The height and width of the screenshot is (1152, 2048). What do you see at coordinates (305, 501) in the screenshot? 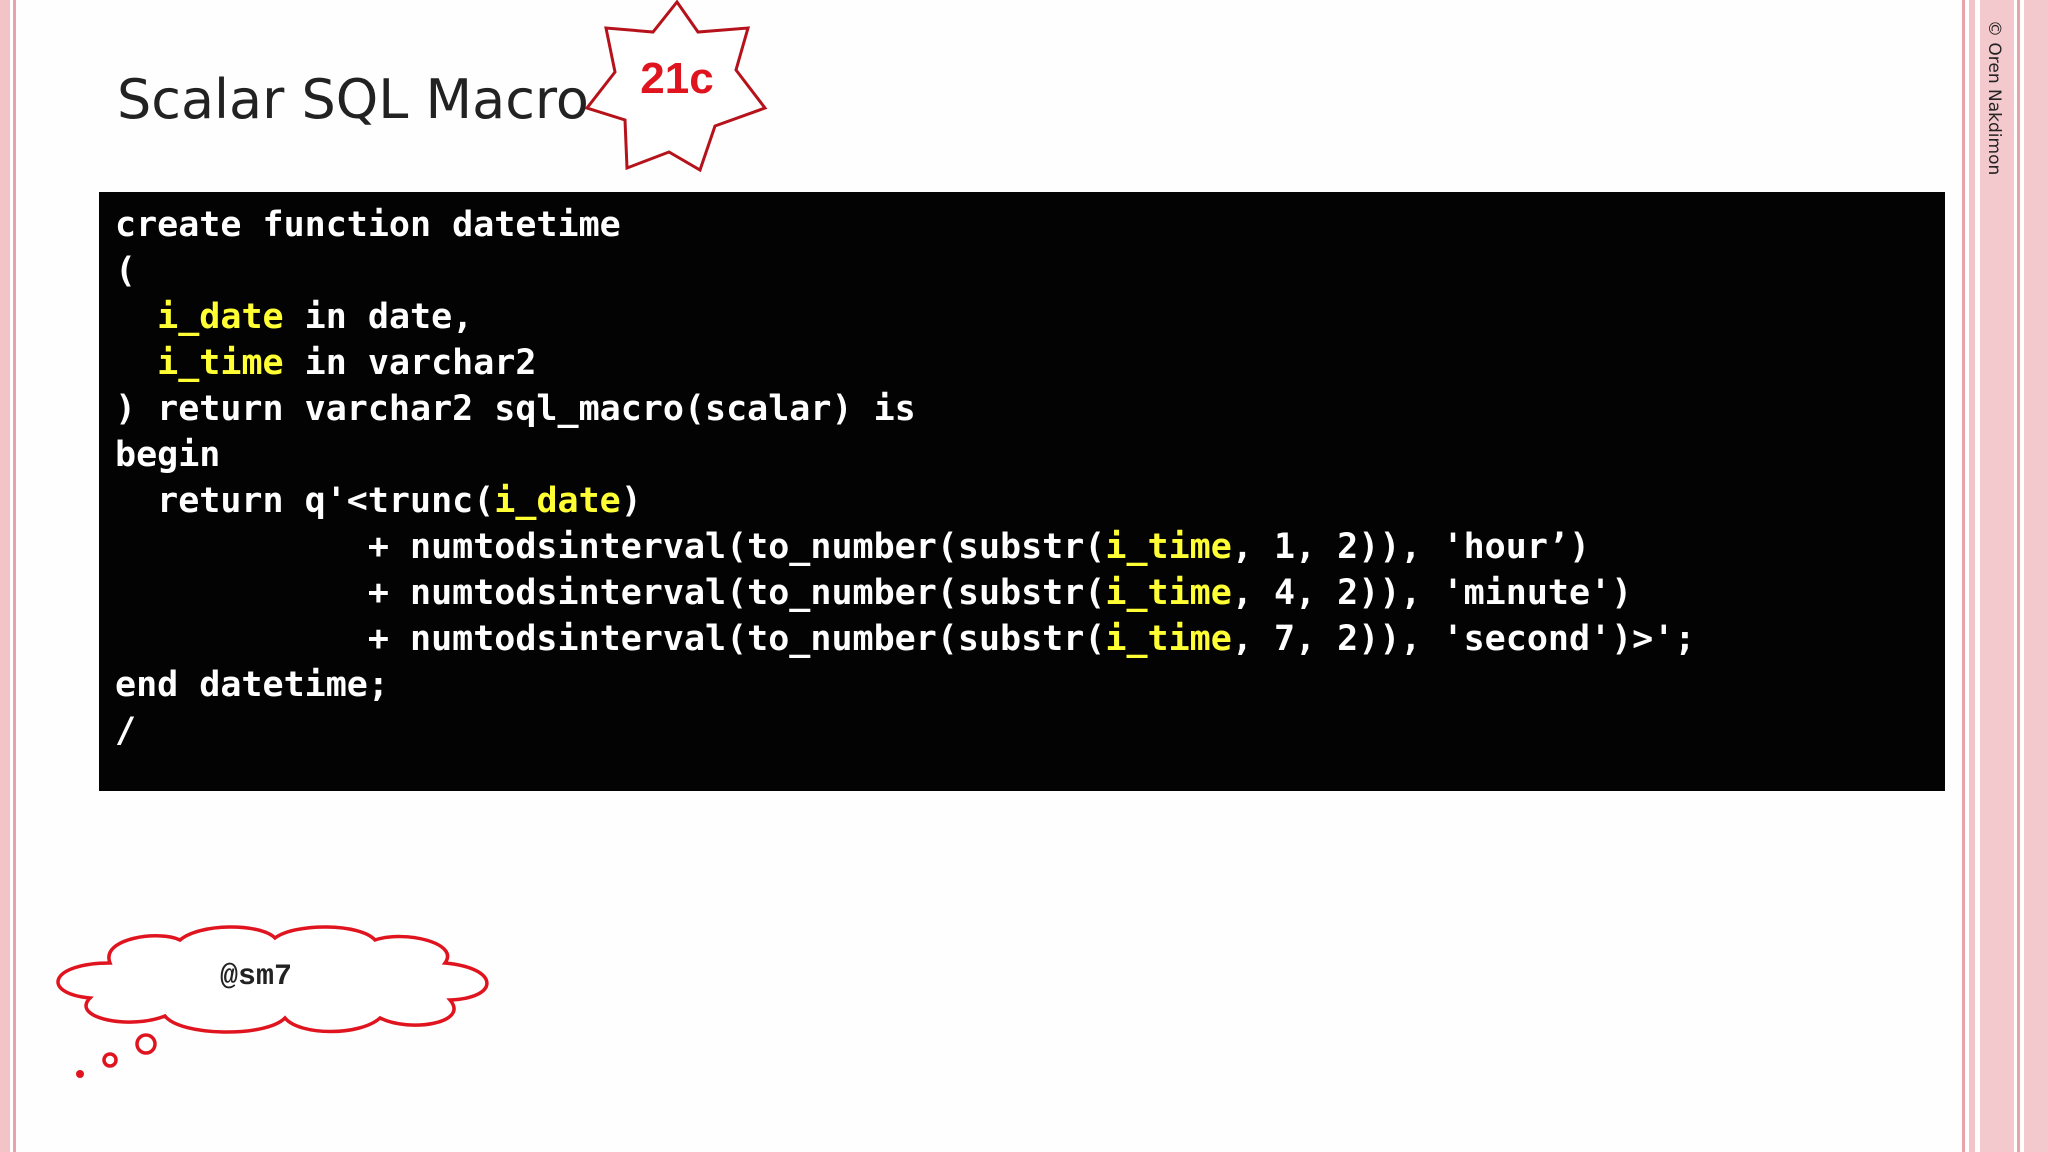
I see `code-token: return q'<trunc(` at bounding box center [305, 501].